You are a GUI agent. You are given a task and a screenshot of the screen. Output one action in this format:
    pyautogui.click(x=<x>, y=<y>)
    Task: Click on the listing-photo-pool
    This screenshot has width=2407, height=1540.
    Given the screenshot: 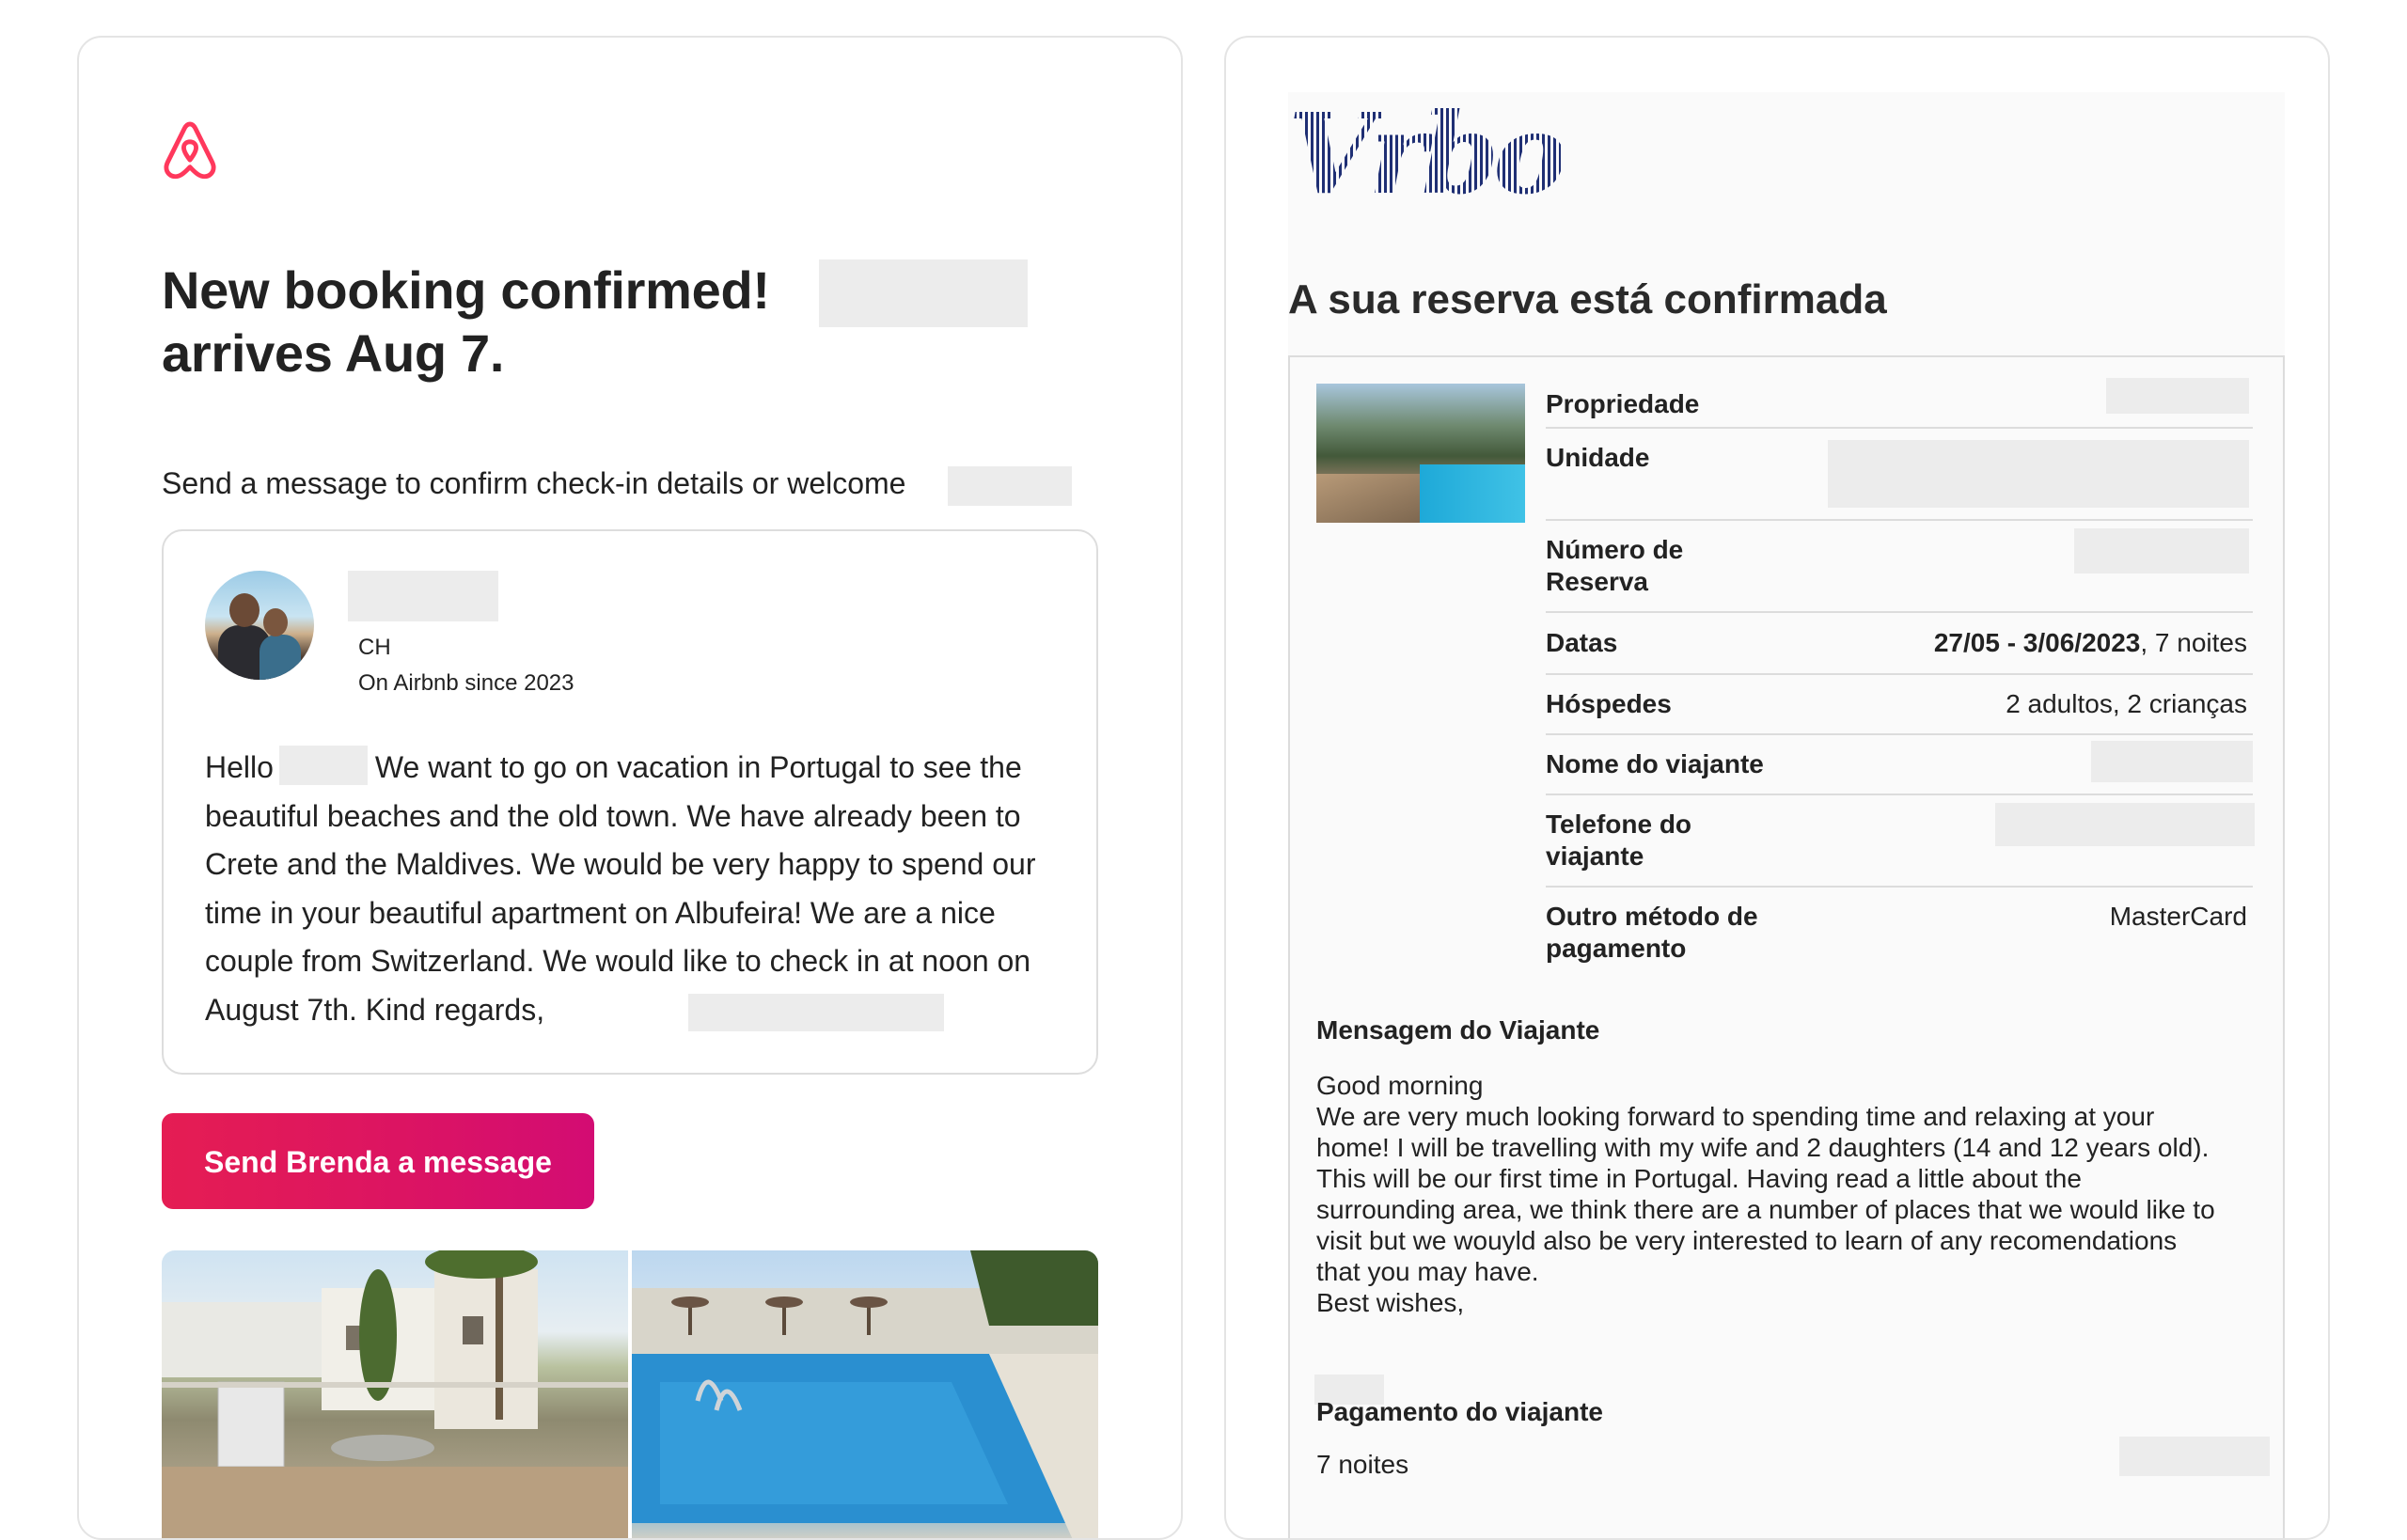 What is the action you would take?
    pyautogui.click(x=865, y=1394)
    